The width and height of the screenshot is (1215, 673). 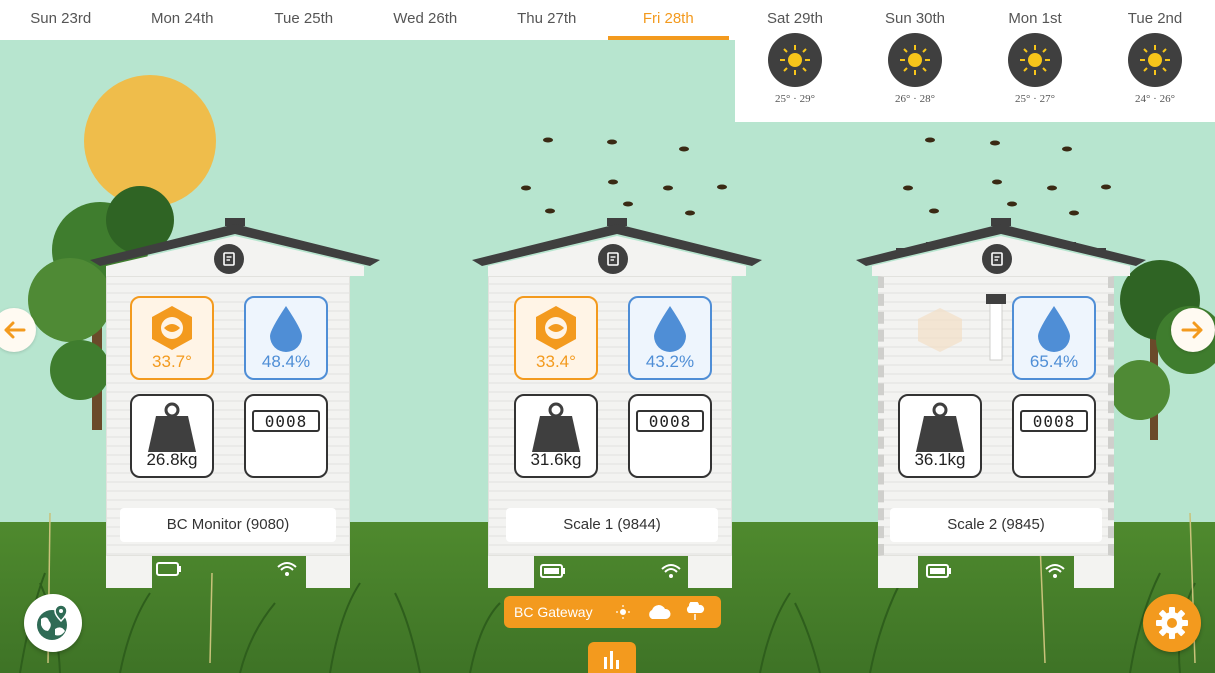 I want to click on hive-scale-1: 33.4° 43.2% 31.6kg 0008 Scale 1 (9844), so click(x=618, y=403).